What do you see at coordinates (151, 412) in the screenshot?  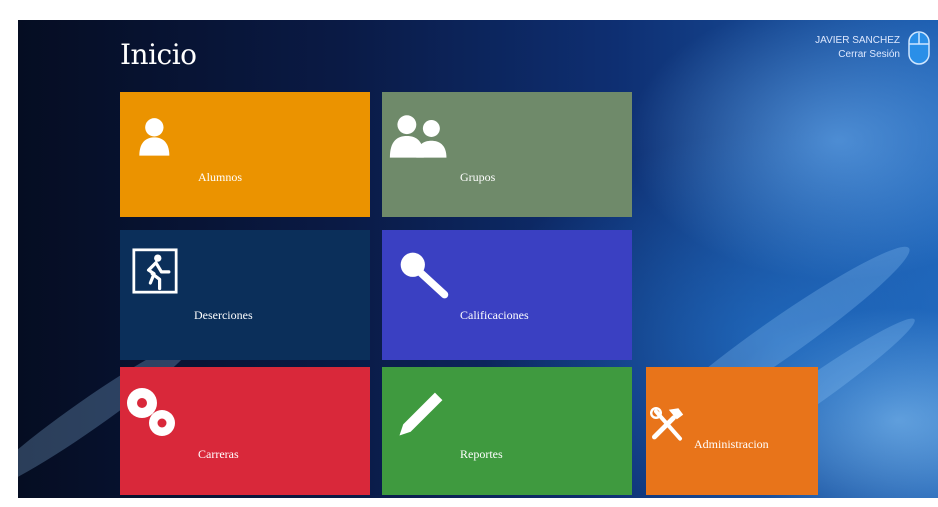 I see `gears-icon` at bounding box center [151, 412].